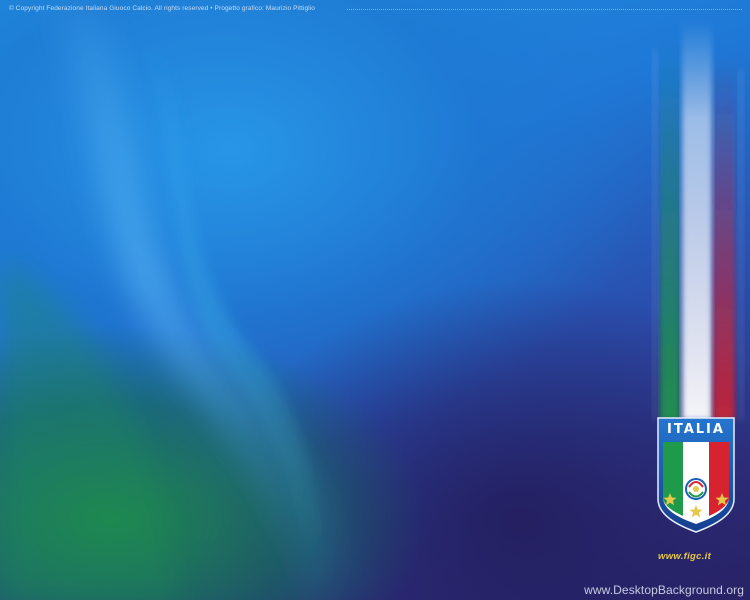  I want to click on figc-website-link: www.figc.it, so click(684, 556).